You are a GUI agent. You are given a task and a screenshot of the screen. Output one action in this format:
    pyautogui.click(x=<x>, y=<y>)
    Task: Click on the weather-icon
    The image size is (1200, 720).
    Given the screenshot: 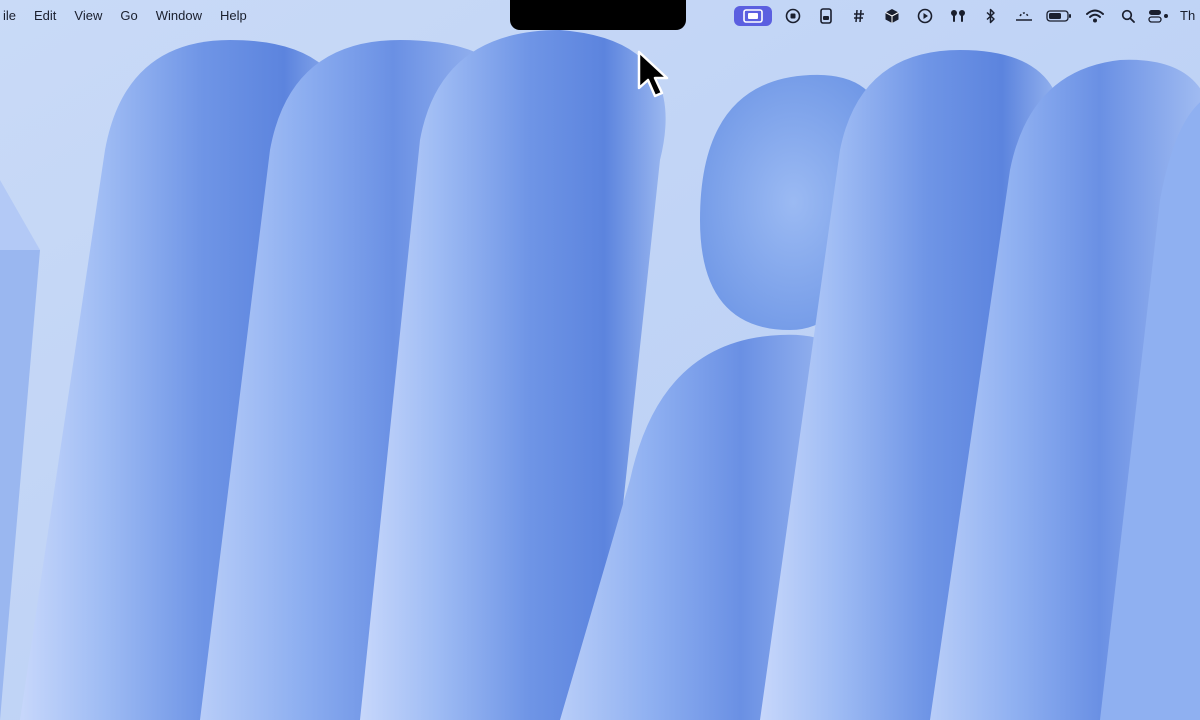 What is the action you would take?
    pyautogui.click(x=1023, y=16)
    